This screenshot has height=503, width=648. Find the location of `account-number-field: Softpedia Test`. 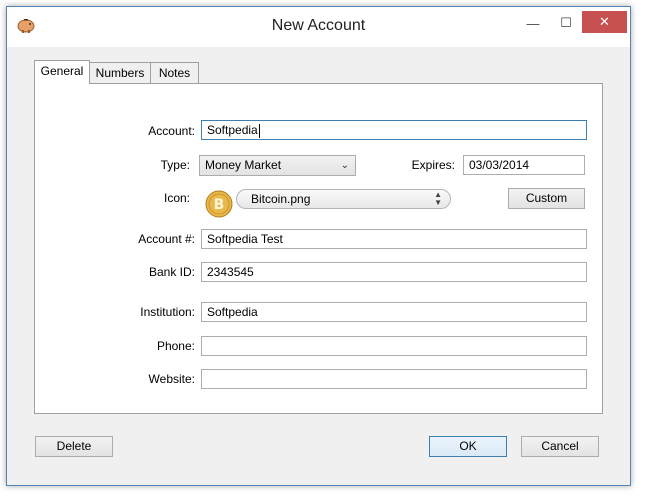

account-number-field: Softpedia Test is located at coordinates (394, 239).